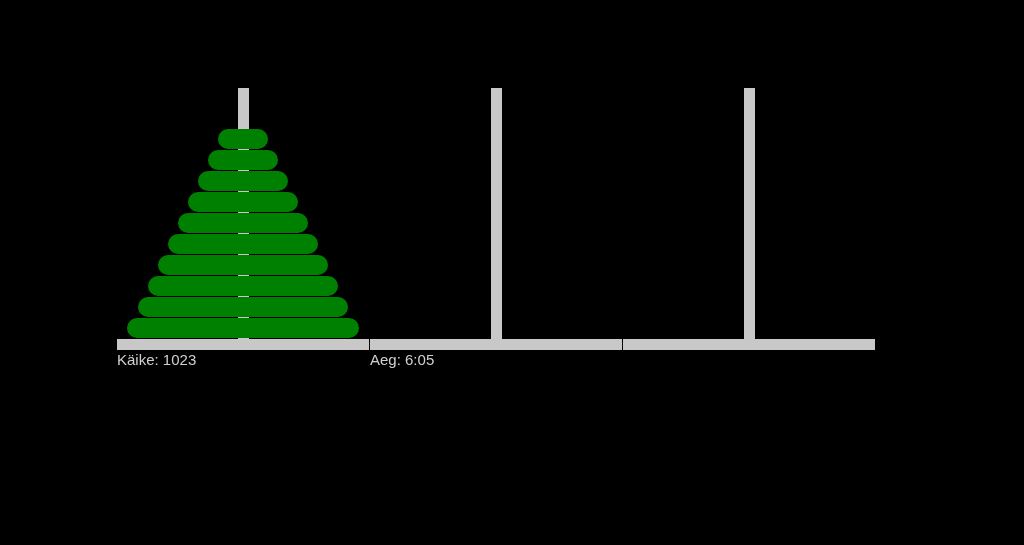 This screenshot has width=1024, height=545. What do you see at coordinates (157, 359) in the screenshot?
I see `status-text: Käike: 1023` at bounding box center [157, 359].